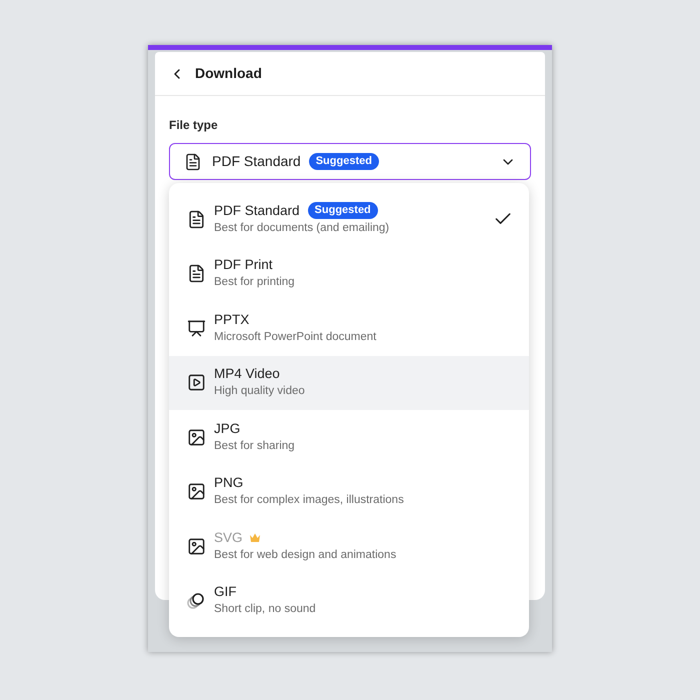 The width and height of the screenshot is (700, 700). What do you see at coordinates (196, 600) in the screenshot?
I see `circles-icon` at bounding box center [196, 600].